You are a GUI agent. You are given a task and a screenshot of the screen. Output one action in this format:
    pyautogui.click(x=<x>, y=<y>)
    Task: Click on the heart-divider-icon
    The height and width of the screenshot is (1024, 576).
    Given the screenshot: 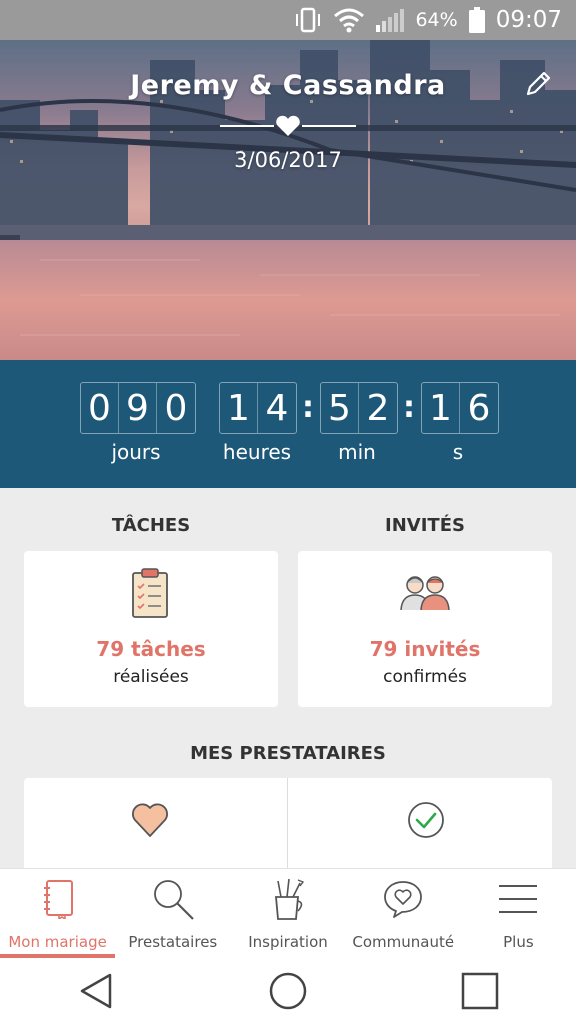 What is the action you would take?
    pyautogui.click(x=288, y=125)
    